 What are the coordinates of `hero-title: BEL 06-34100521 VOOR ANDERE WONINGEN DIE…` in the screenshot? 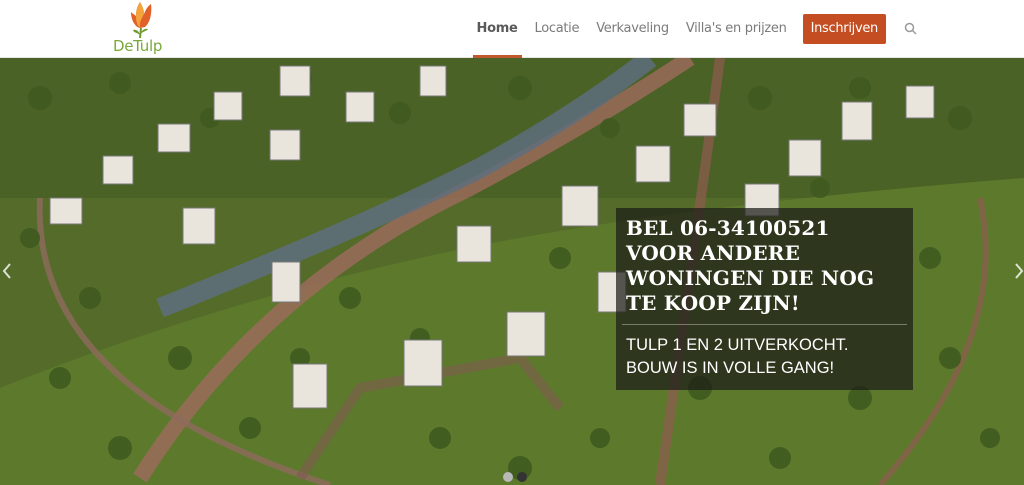 It's located at (750, 265).